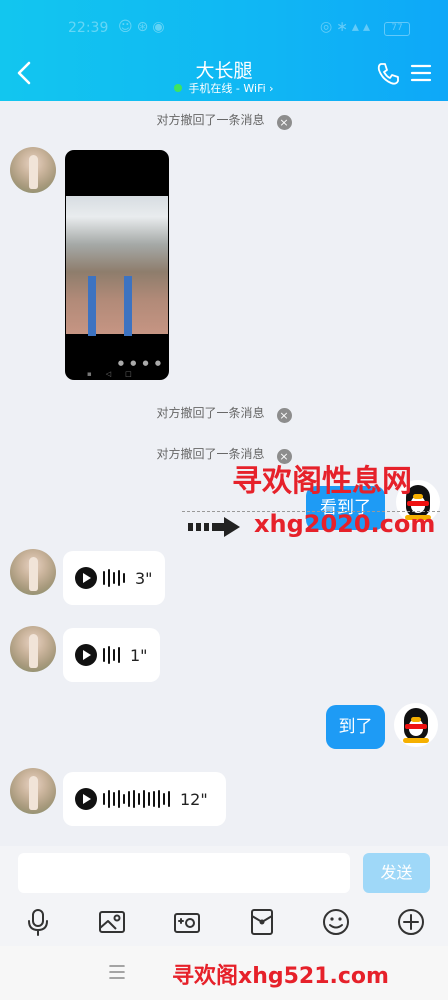  Describe the element at coordinates (143, 27) in the screenshot. I see `status-notification-icons: ☺⊛◉` at that location.